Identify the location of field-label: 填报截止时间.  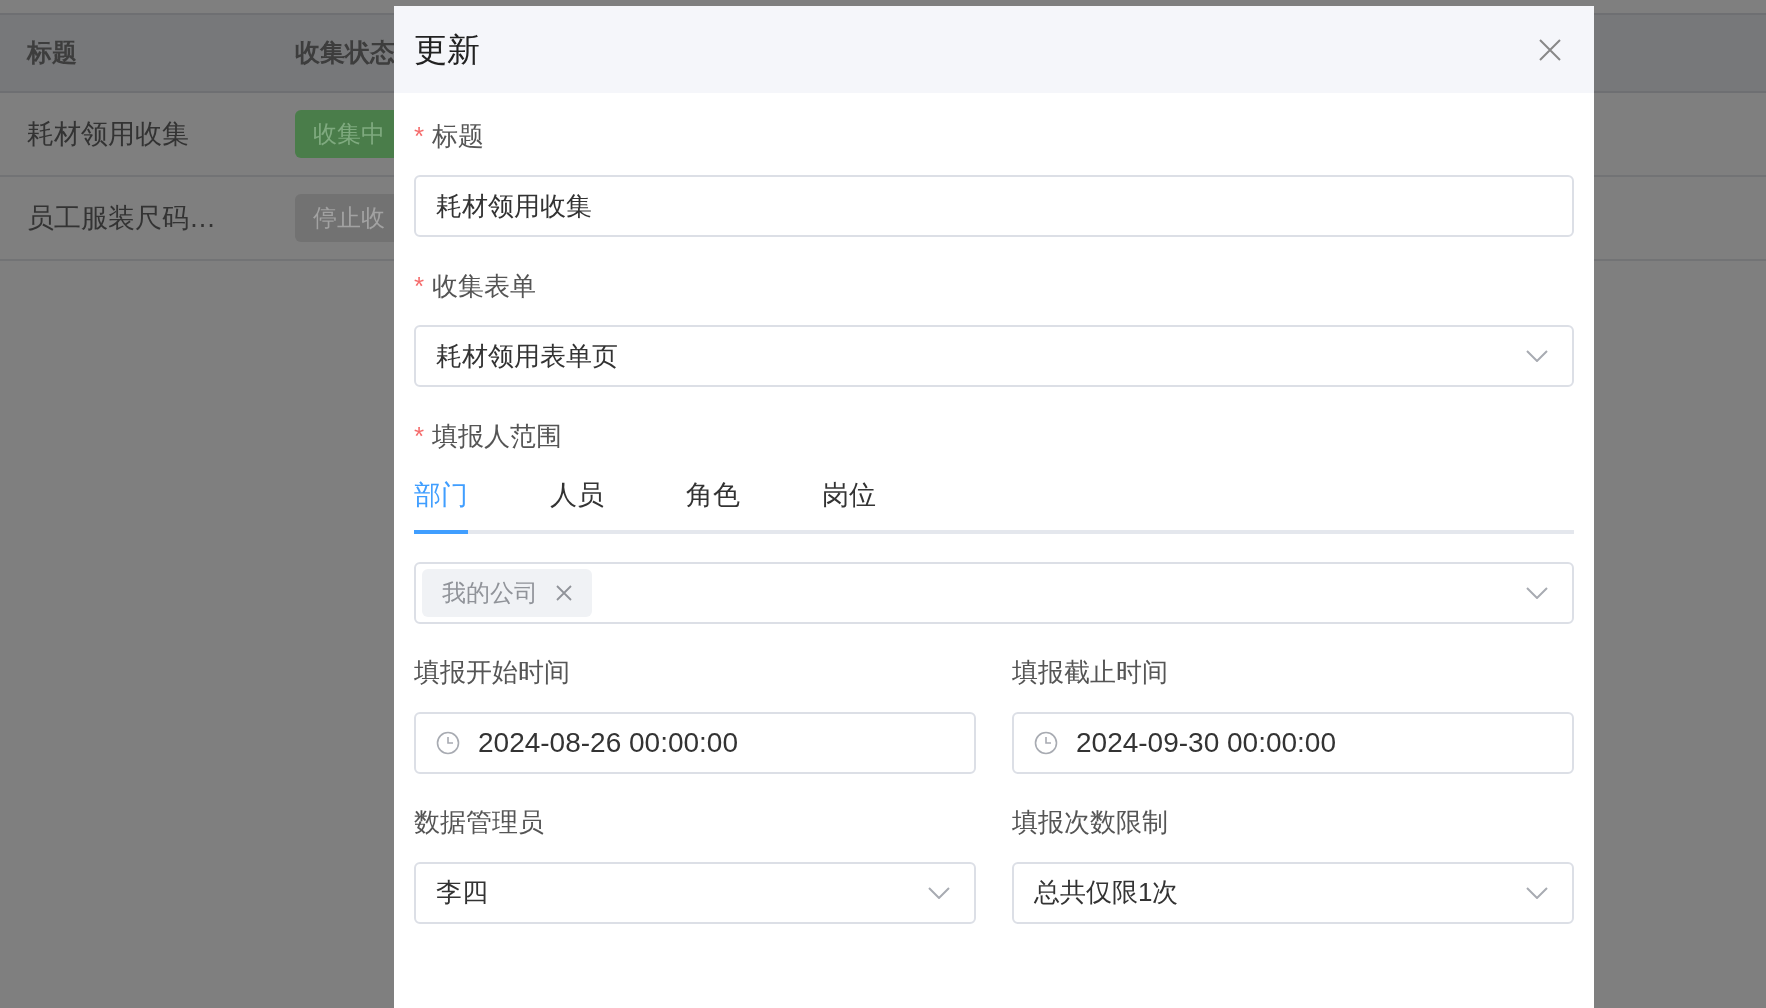
(1090, 672).